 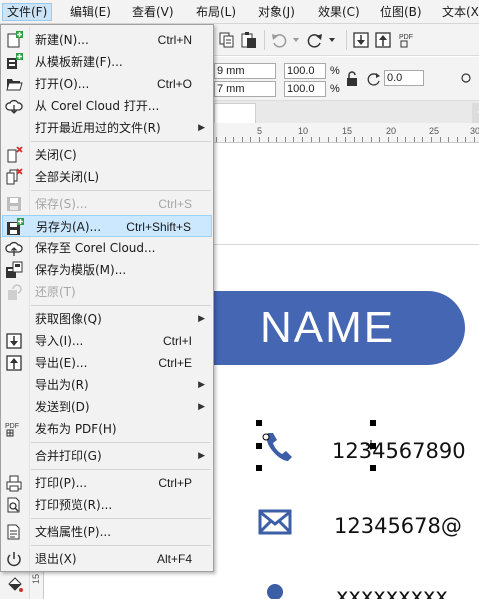 I want to click on menu-item-export: 导出(E)... Ctrl+E, so click(x=107, y=363).